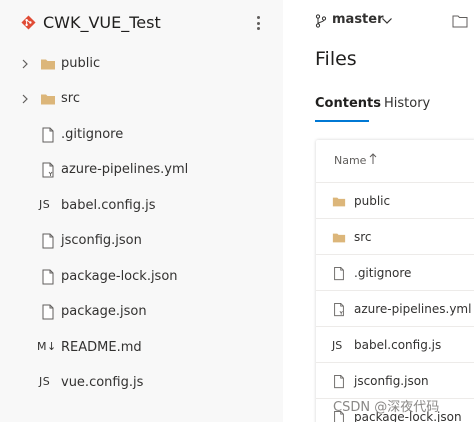 The image size is (474, 422). I want to click on tree-item-label: package.json, so click(104, 311).